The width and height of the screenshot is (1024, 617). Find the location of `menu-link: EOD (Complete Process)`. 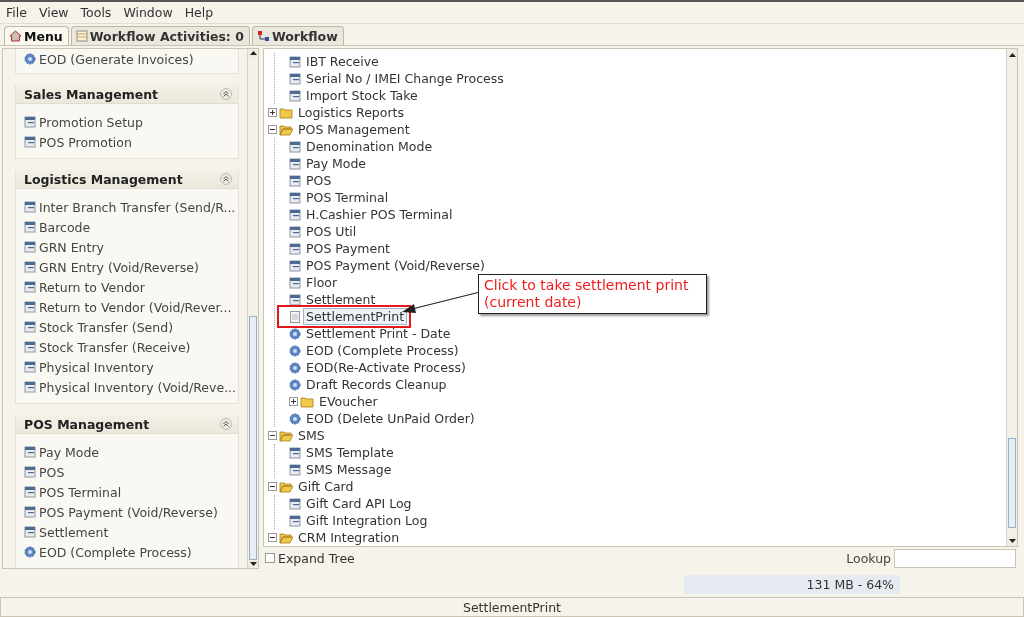

menu-link: EOD (Complete Process) is located at coordinates (115, 552).